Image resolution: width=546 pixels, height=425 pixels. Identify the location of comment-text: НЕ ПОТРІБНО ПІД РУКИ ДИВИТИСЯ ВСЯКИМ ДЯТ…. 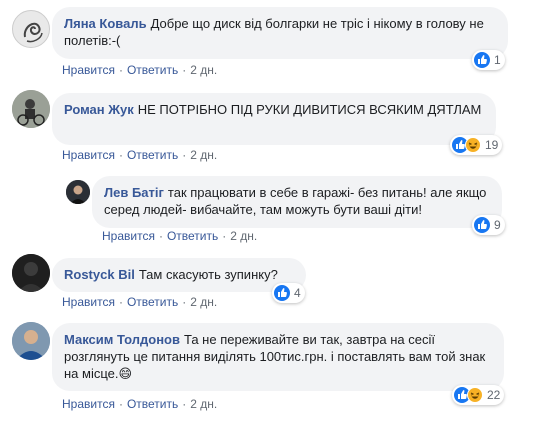
(309, 109).